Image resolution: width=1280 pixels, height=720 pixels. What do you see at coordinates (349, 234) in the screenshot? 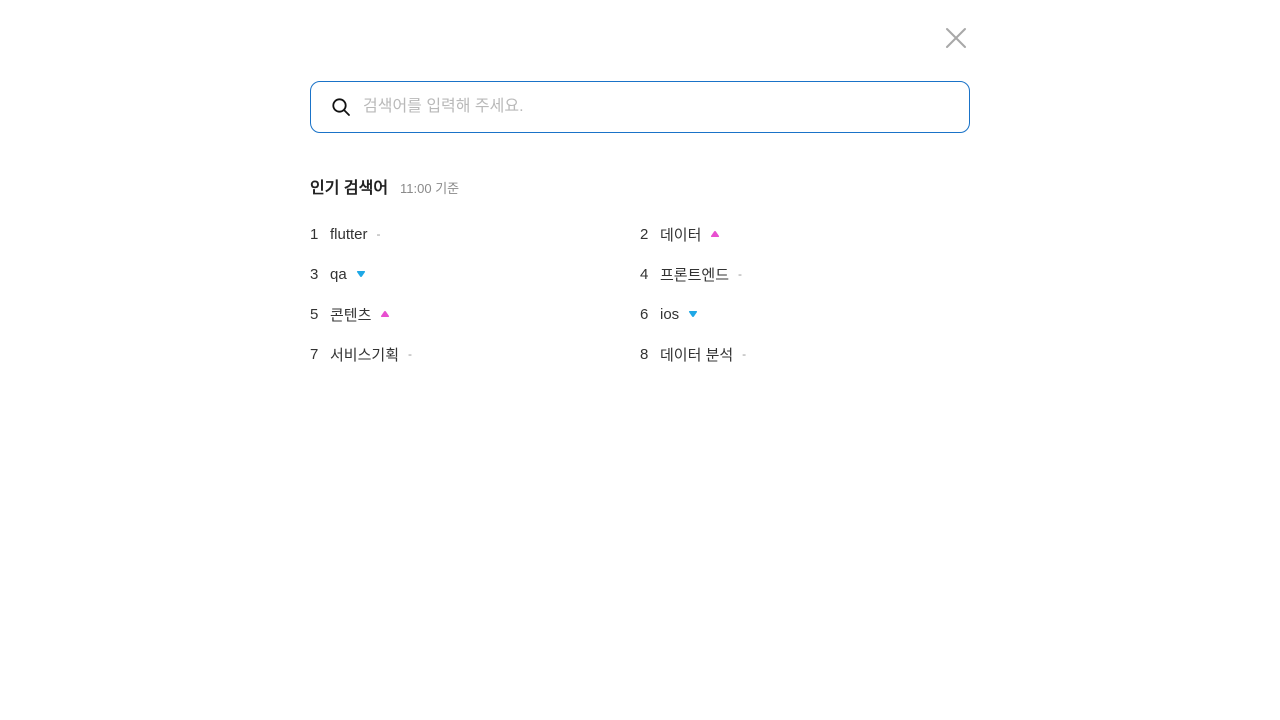
I see `rank-keyword: flutter` at bounding box center [349, 234].